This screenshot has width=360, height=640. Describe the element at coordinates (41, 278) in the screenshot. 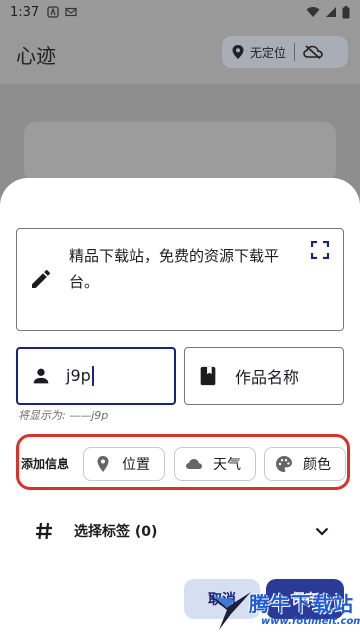

I see `pencil-icon` at that location.